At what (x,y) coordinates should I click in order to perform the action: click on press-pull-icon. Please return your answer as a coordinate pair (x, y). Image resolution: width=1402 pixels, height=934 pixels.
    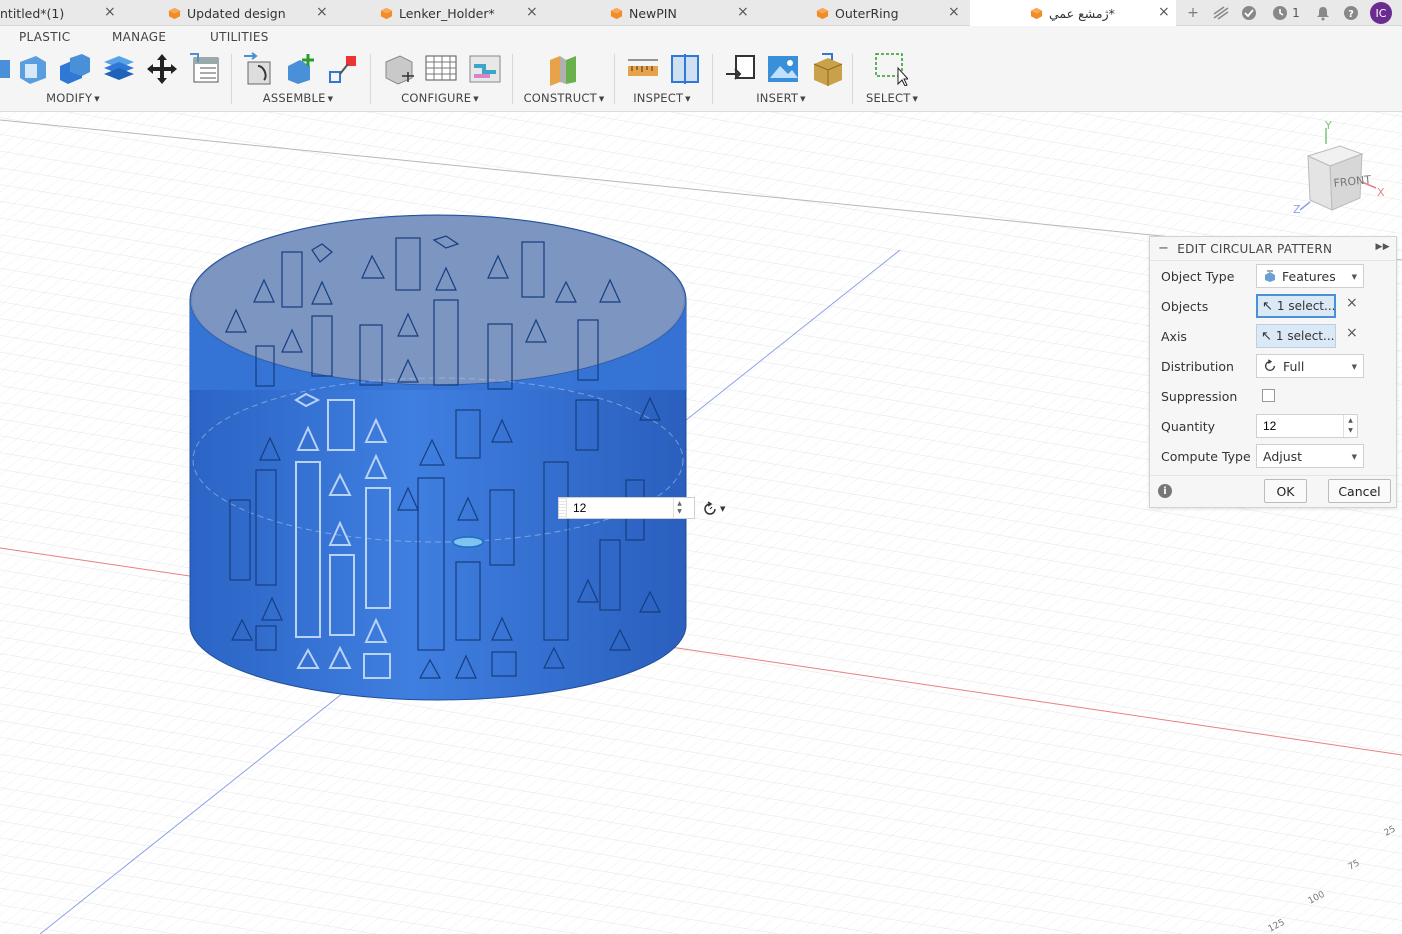
    Looking at the image, I should click on (8, 69).